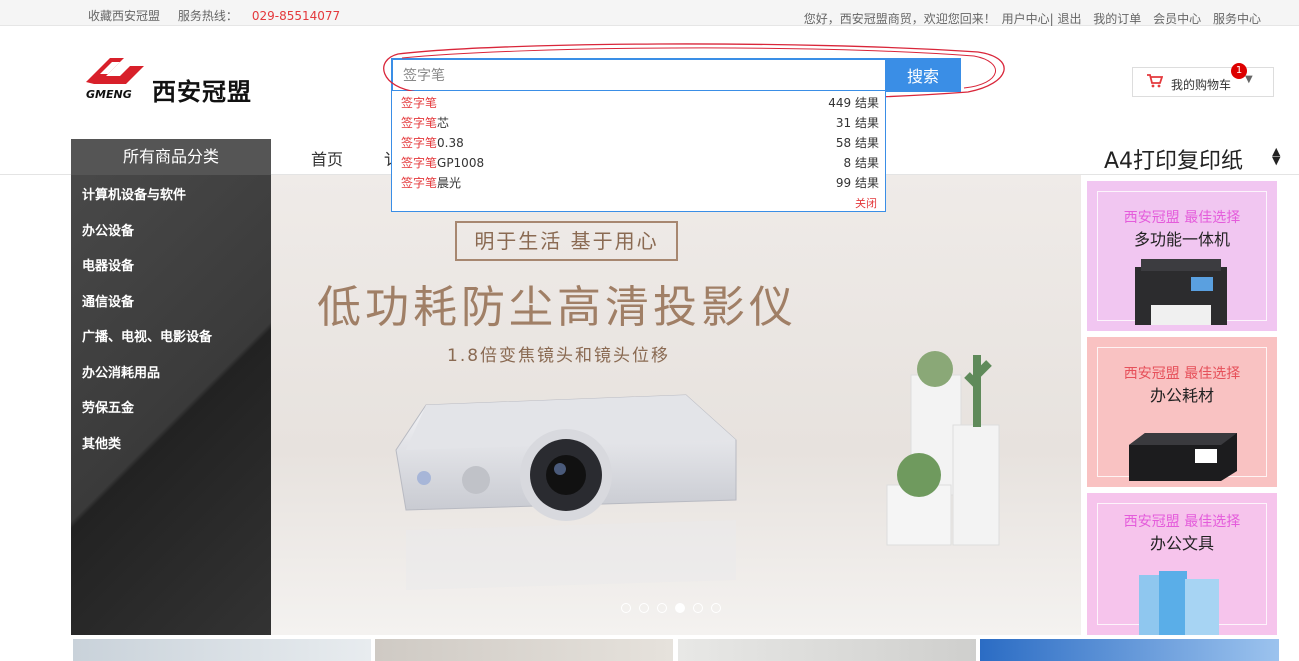 Image resolution: width=1299 pixels, height=661 pixels. What do you see at coordinates (899, 19) in the screenshot?
I see `greeting-text: 您好，西安冠盟商贸，欢迎您回来！` at bounding box center [899, 19].